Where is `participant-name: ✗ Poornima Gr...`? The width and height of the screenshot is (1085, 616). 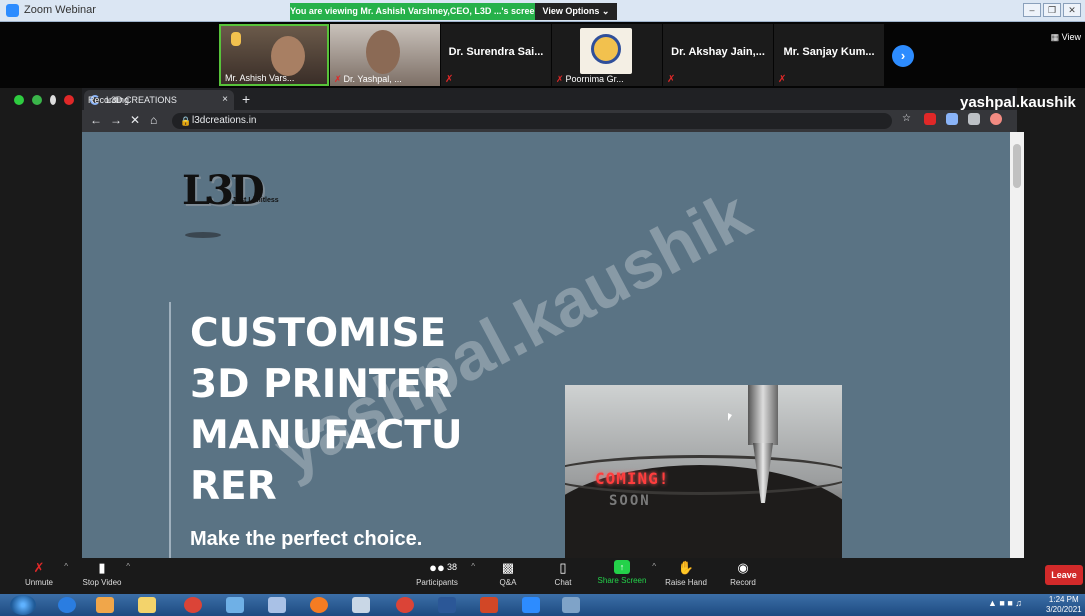 participant-name: ✗ Poornima Gr... is located at coordinates (590, 79).